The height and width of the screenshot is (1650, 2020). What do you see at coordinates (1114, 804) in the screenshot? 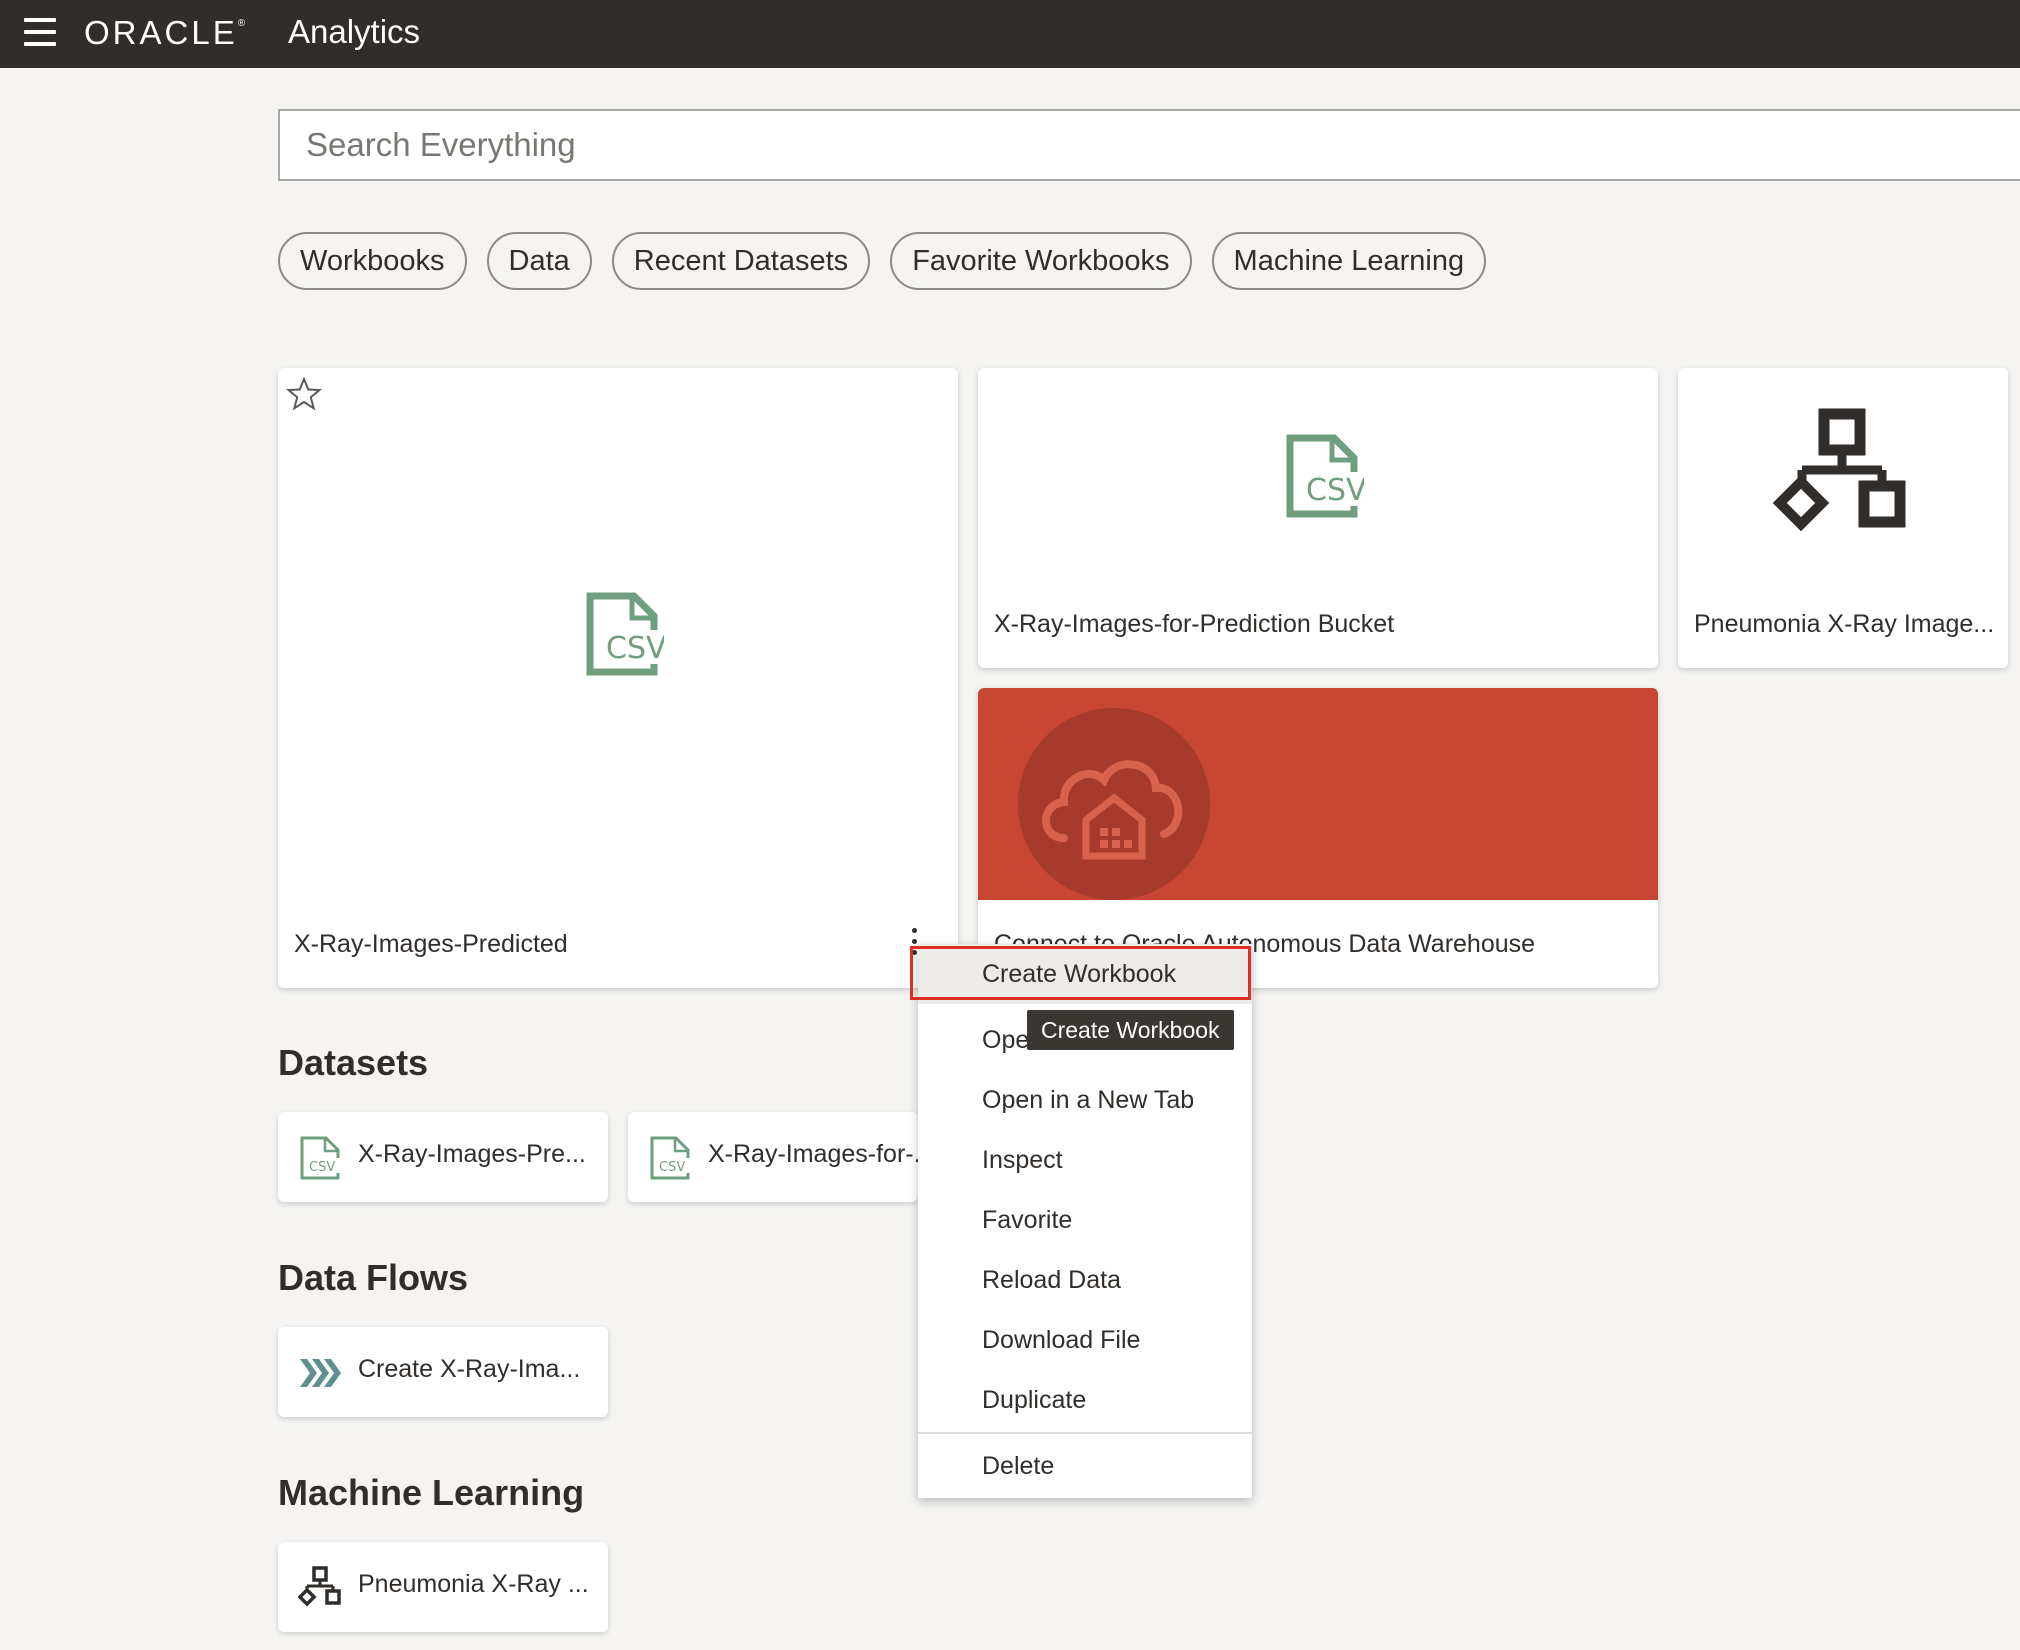
I see `cloud-warehouse-icon` at bounding box center [1114, 804].